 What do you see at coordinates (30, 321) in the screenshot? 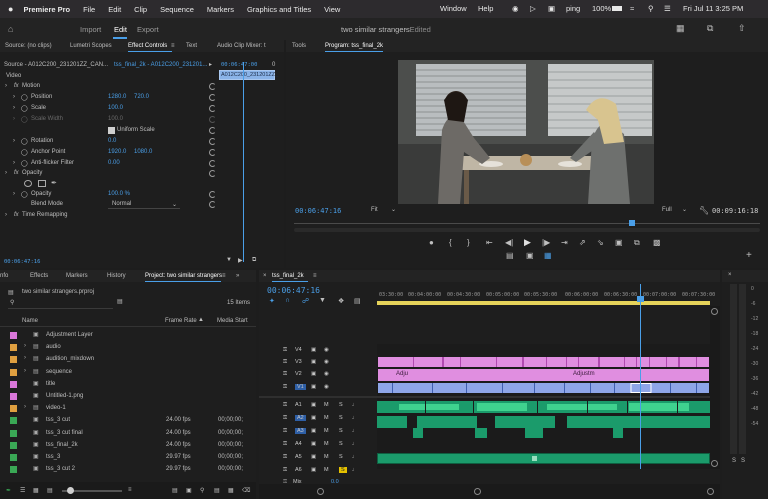
I see `col-name: Name` at bounding box center [30, 321].